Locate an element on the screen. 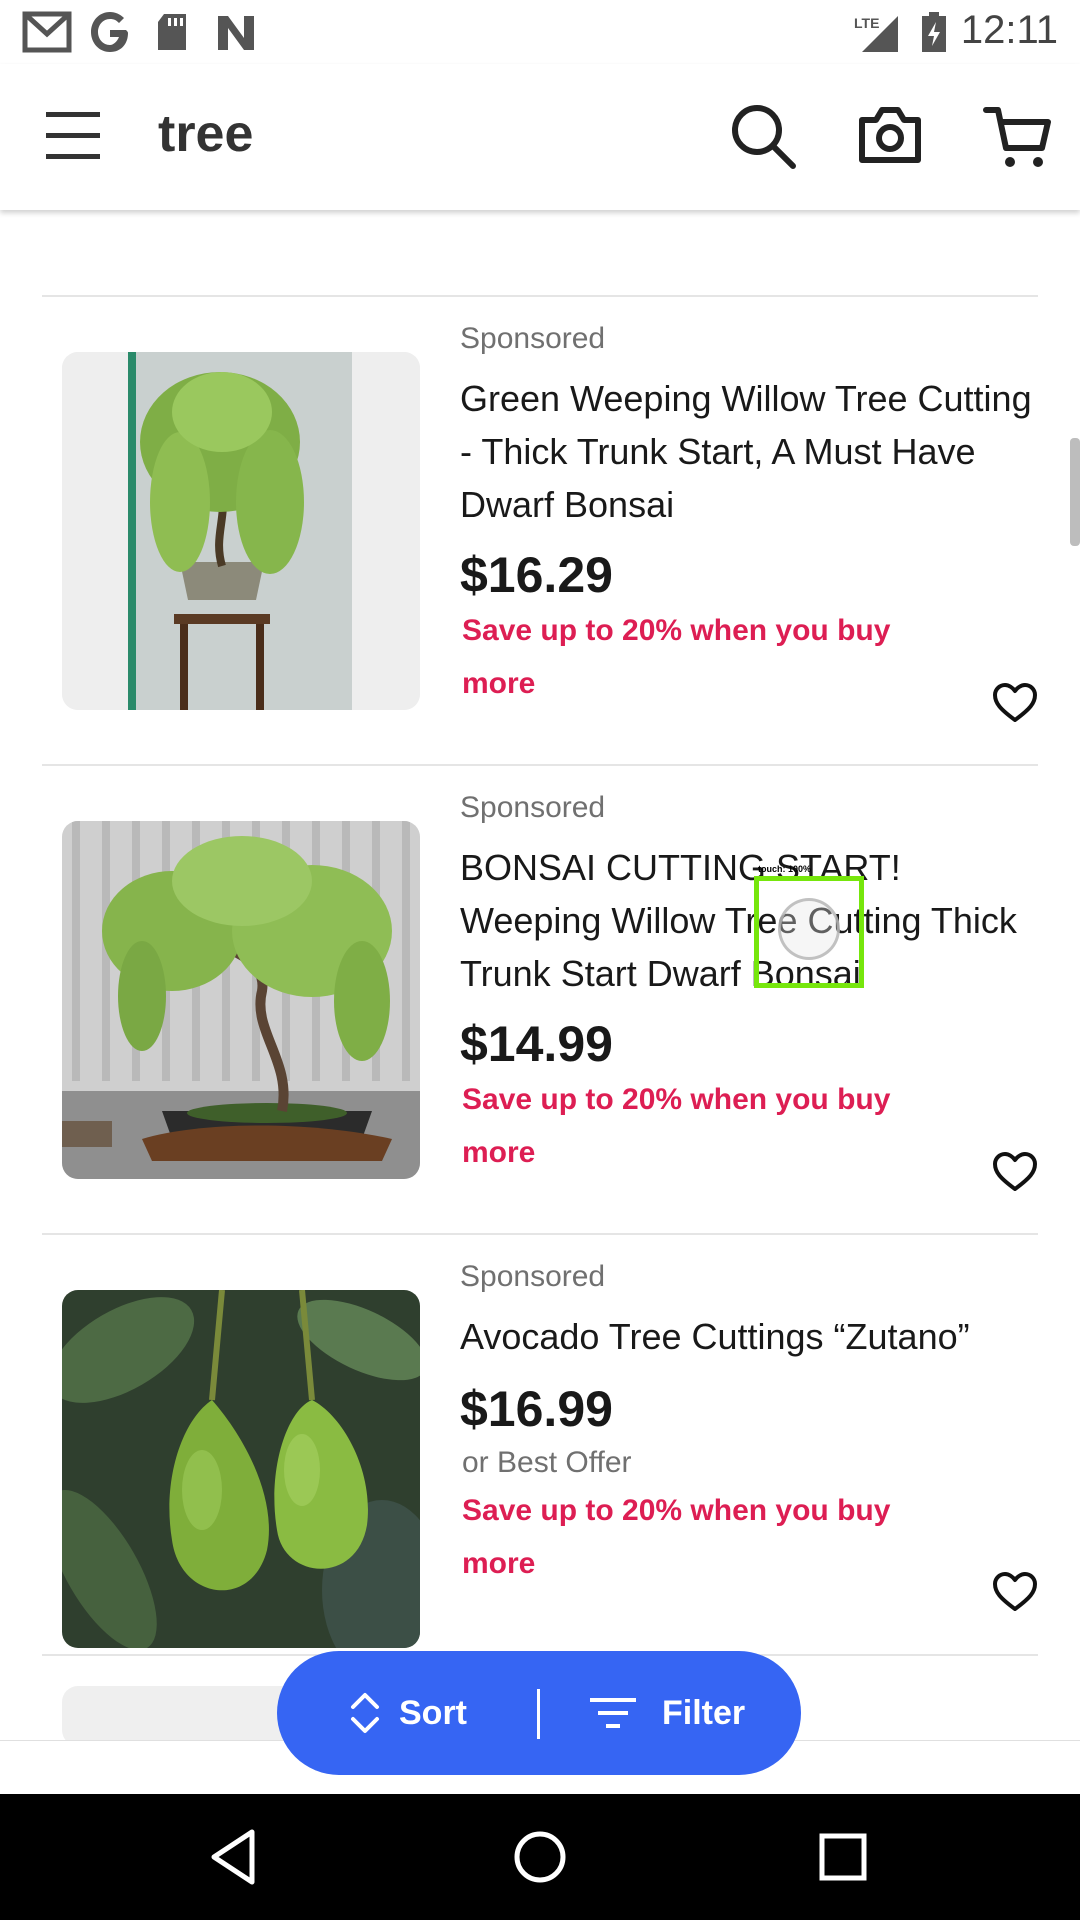  recents-icon is located at coordinates (843, 1857).